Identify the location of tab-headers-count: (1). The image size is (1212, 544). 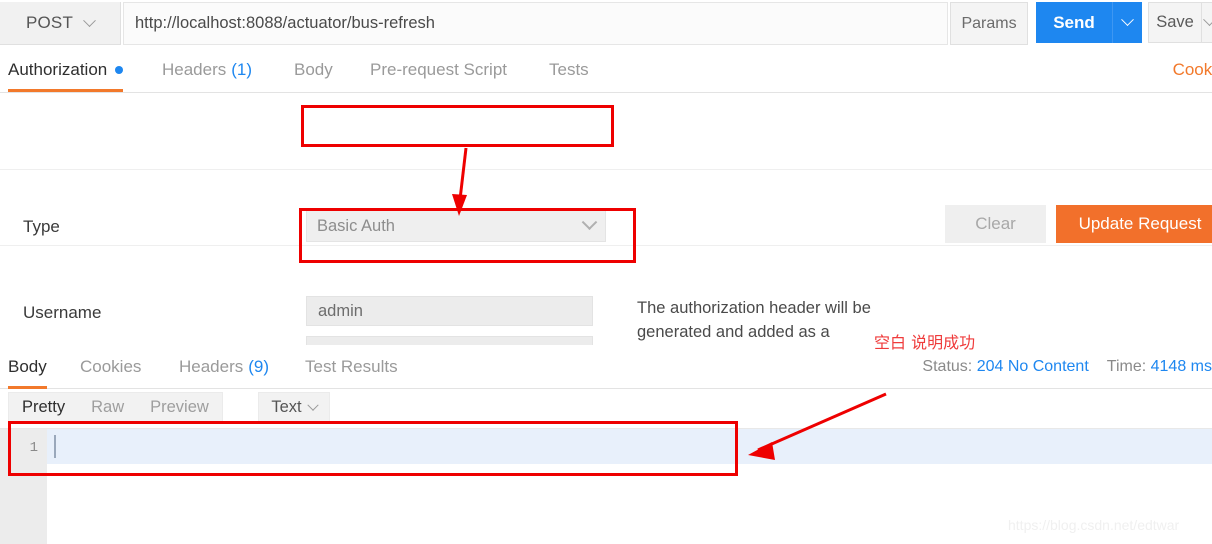
(242, 69).